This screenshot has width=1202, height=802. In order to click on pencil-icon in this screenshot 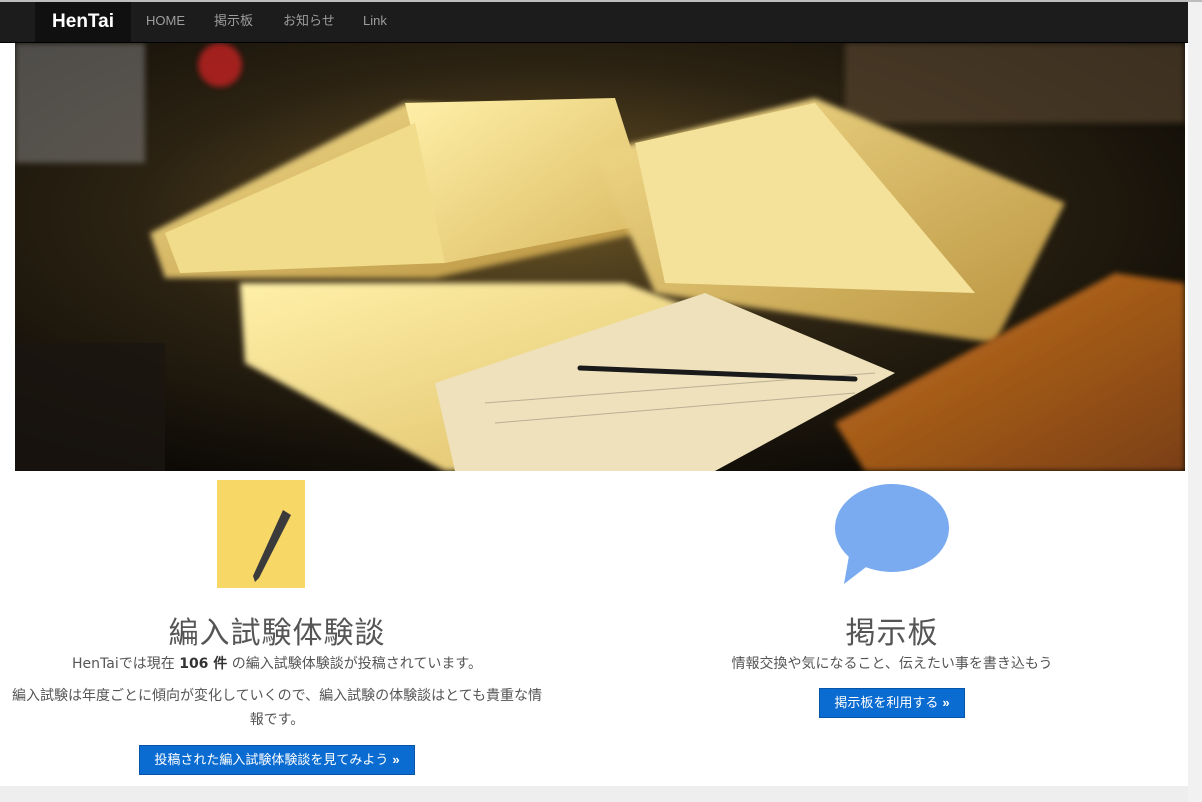, I will do `click(261, 534)`.